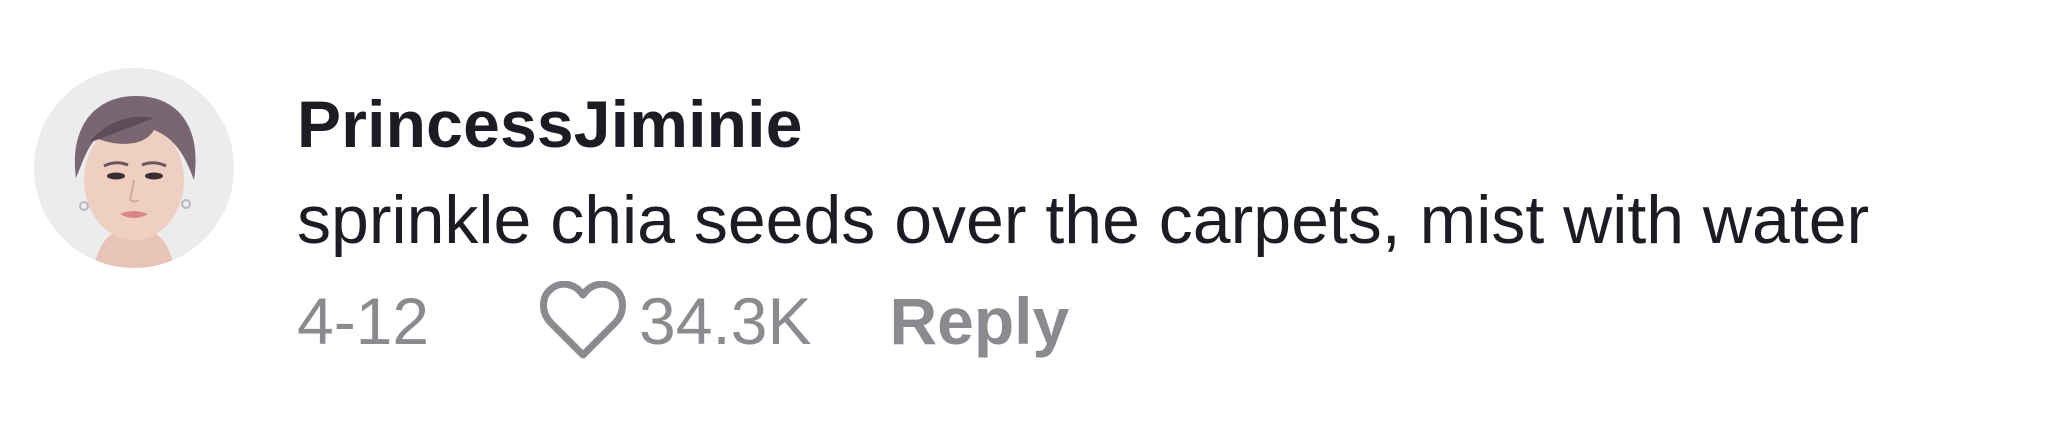 This screenshot has height=436, width=2048. I want to click on comment-date: 4-12, so click(363, 321).